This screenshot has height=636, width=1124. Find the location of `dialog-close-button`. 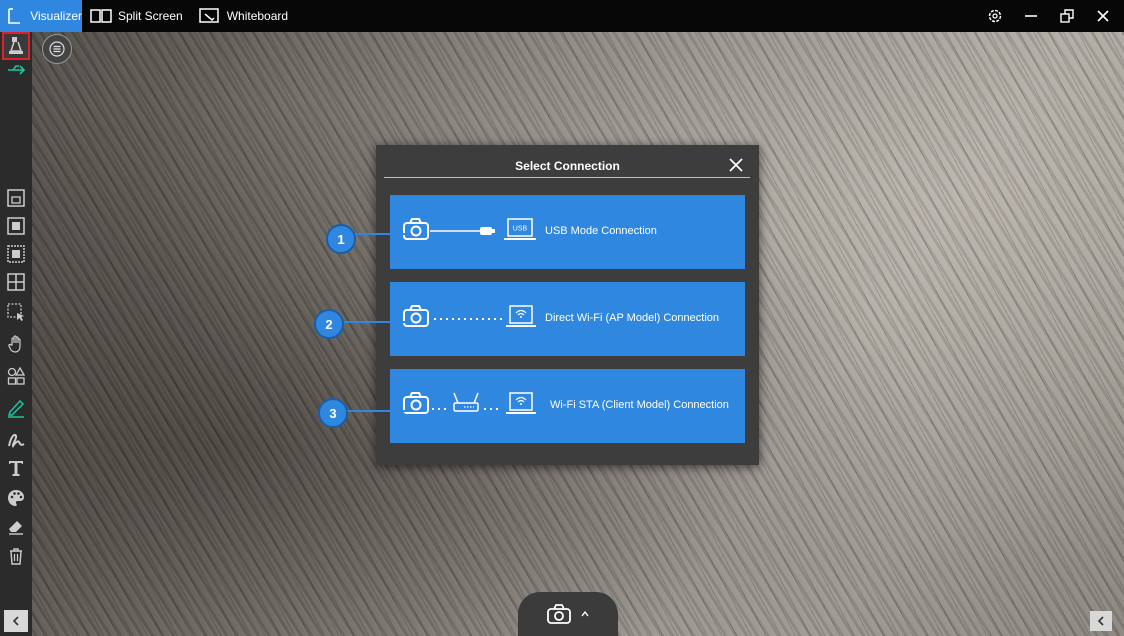

dialog-close-button is located at coordinates (736, 165).